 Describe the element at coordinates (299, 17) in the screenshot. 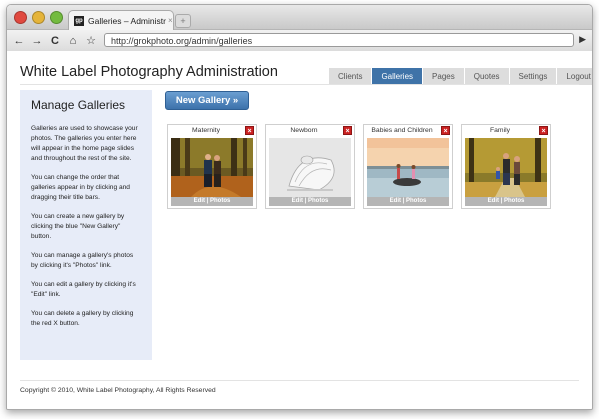

I see `browser-titlebar: gp Galleries – Administration × +` at that location.